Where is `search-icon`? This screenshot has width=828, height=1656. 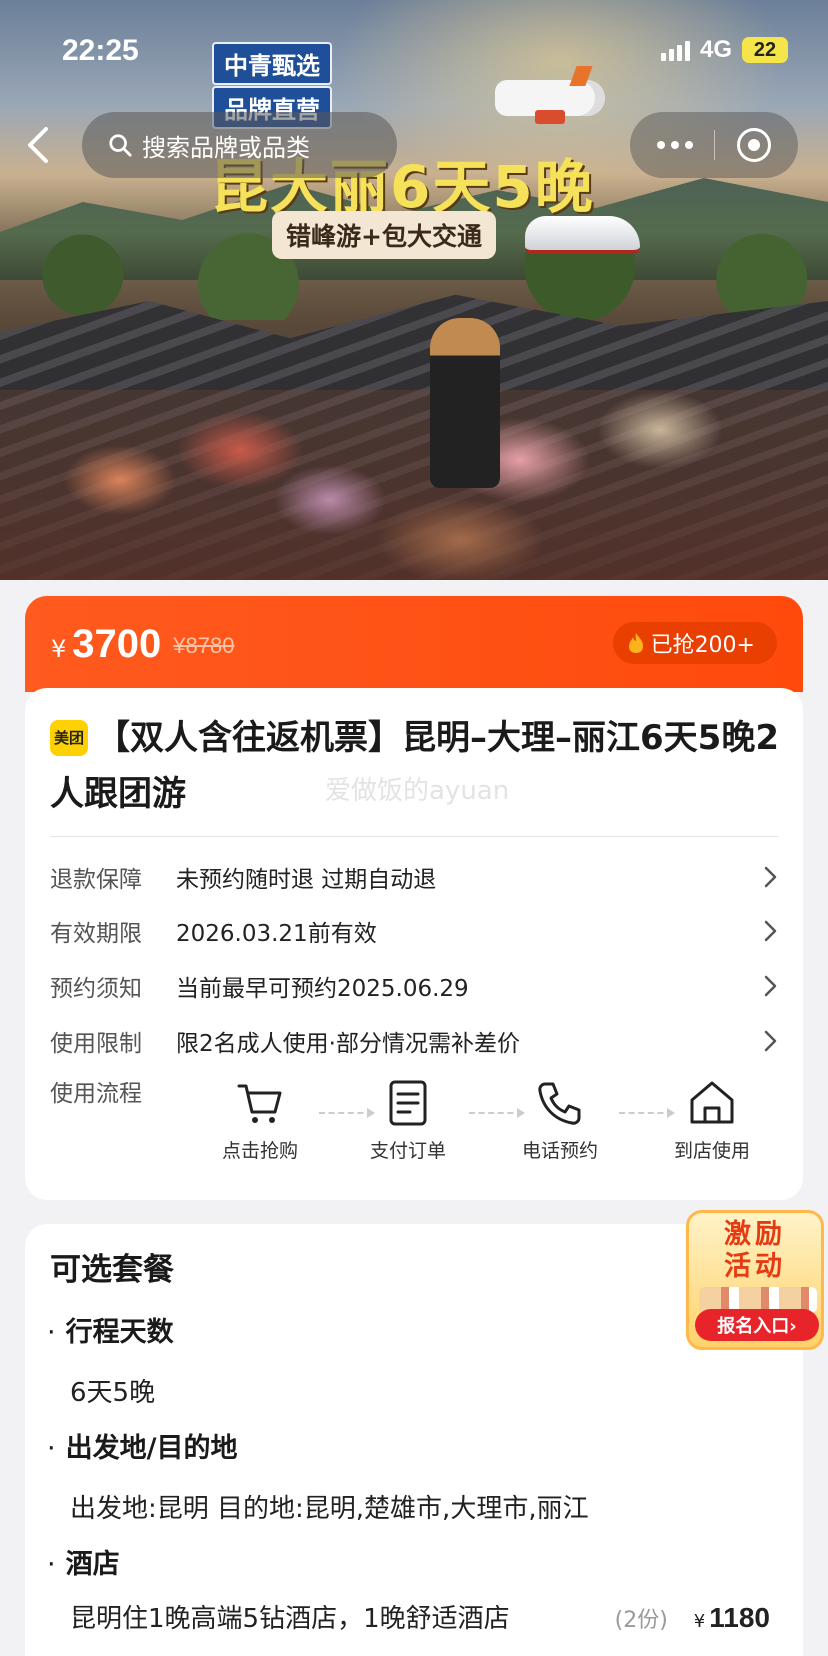 search-icon is located at coordinates (120, 145).